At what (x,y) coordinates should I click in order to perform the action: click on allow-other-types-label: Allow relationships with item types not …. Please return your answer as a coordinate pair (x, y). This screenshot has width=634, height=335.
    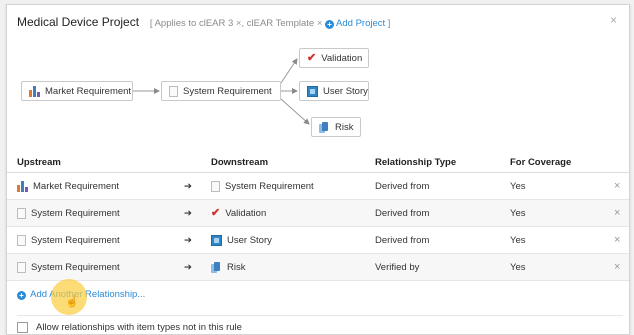
    Looking at the image, I should click on (139, 327).